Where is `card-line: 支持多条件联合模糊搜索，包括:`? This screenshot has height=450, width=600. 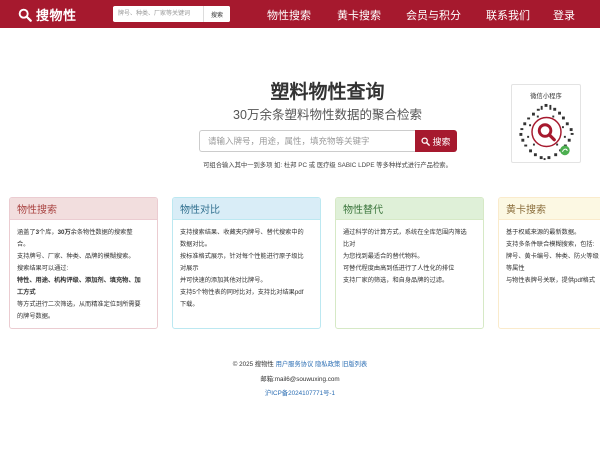 card-line: 支持多条件联合模糊搜索，包括: is located at coordinates (553, 245).